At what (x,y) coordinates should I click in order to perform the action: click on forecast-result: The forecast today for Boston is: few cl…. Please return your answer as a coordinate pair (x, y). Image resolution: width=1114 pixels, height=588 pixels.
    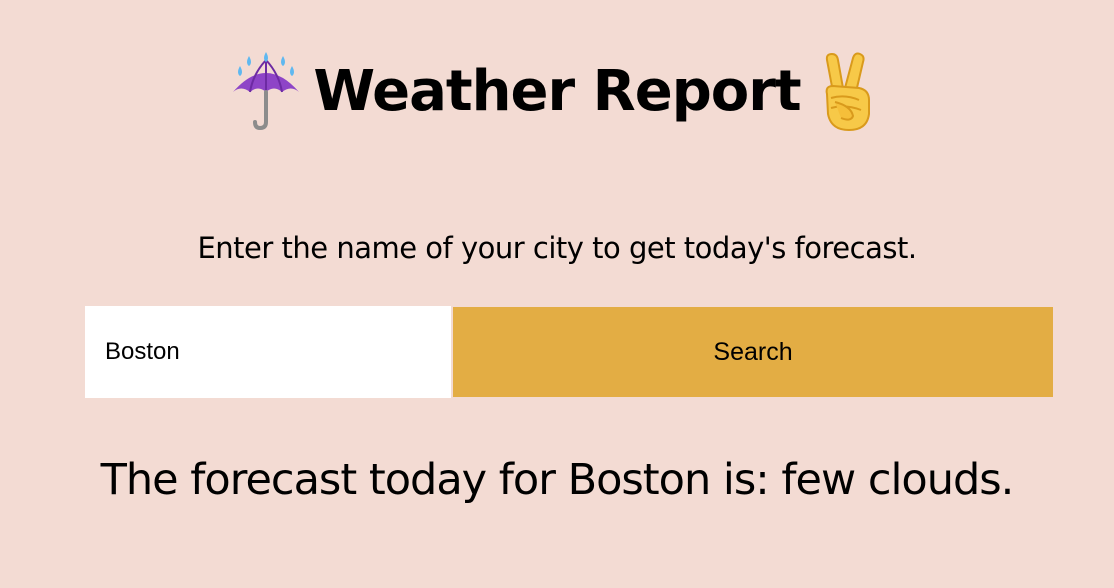
    Looking at the image, I should click on (557, 480).